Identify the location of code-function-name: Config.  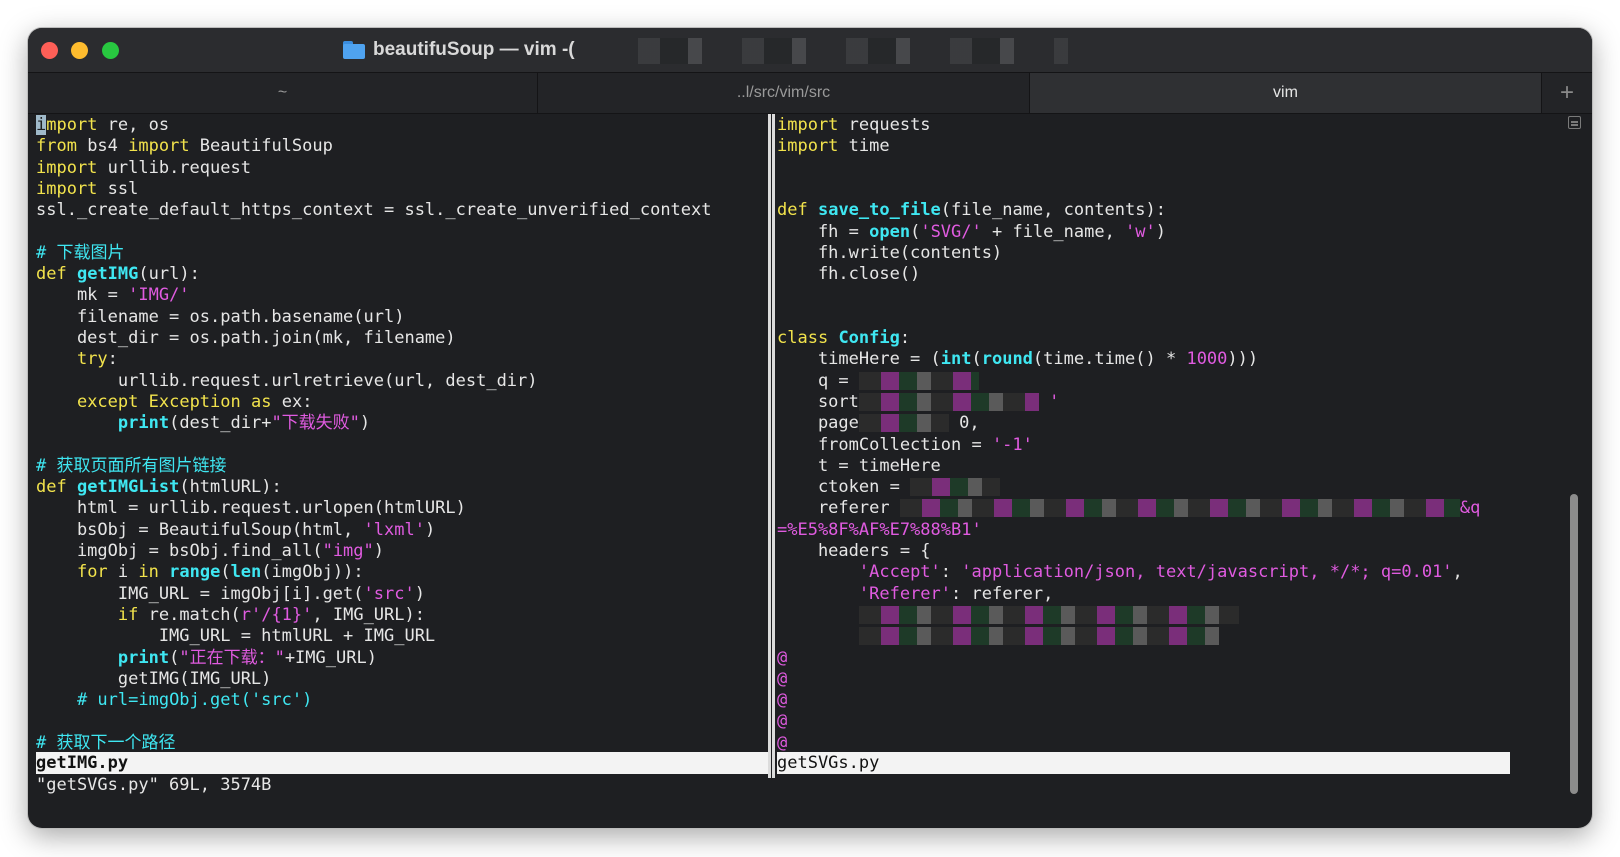
(869, 338).